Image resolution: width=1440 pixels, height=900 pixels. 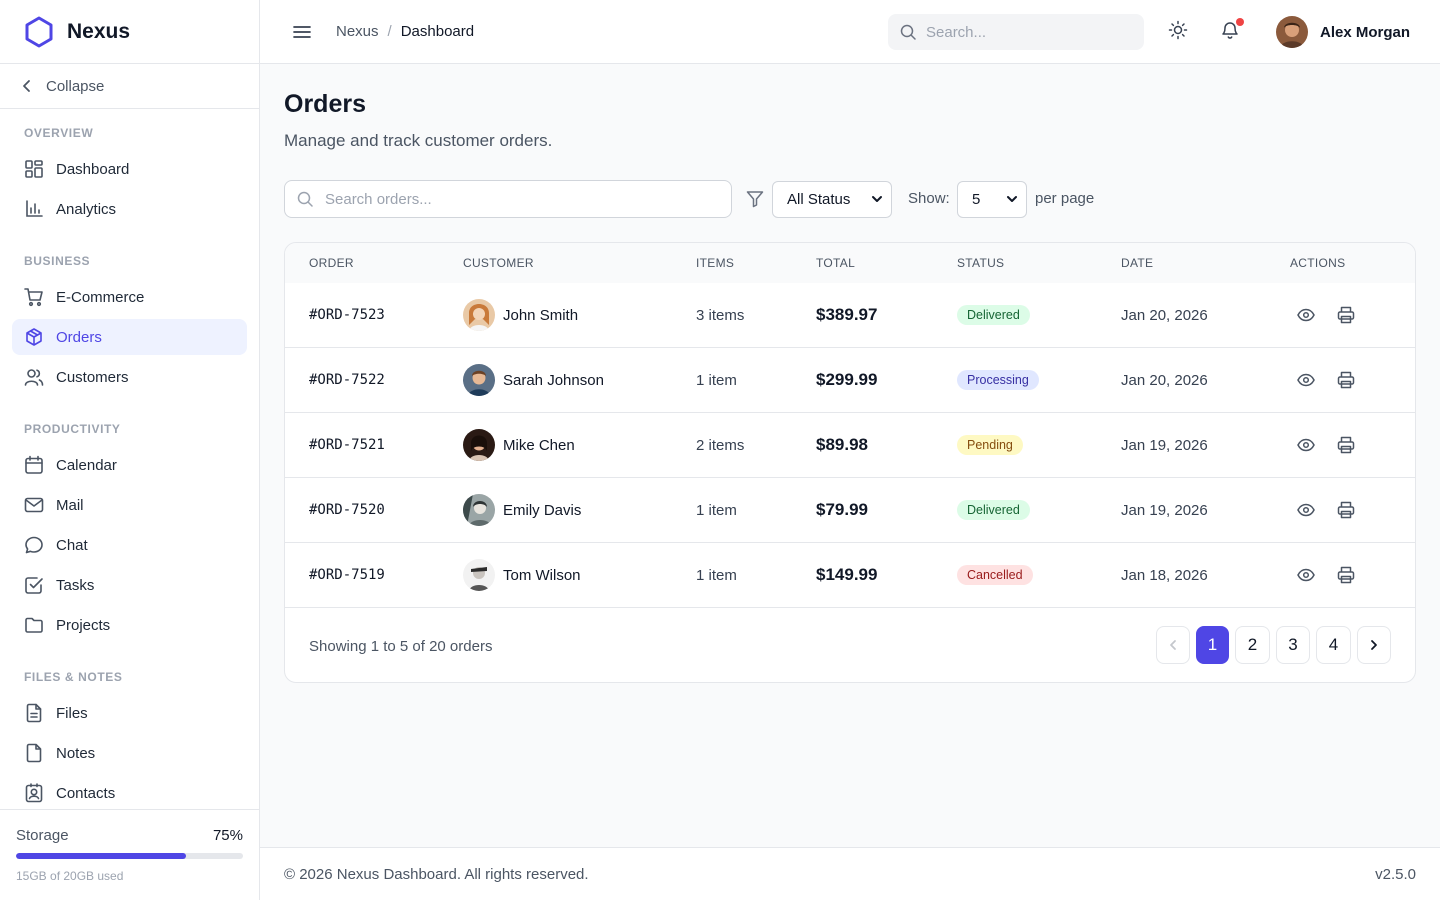 What do you see at coordinates (1164, 380) in the screenshot?
I see `order-date: Jan 20, 2026` at bounding box center [1164, 380].